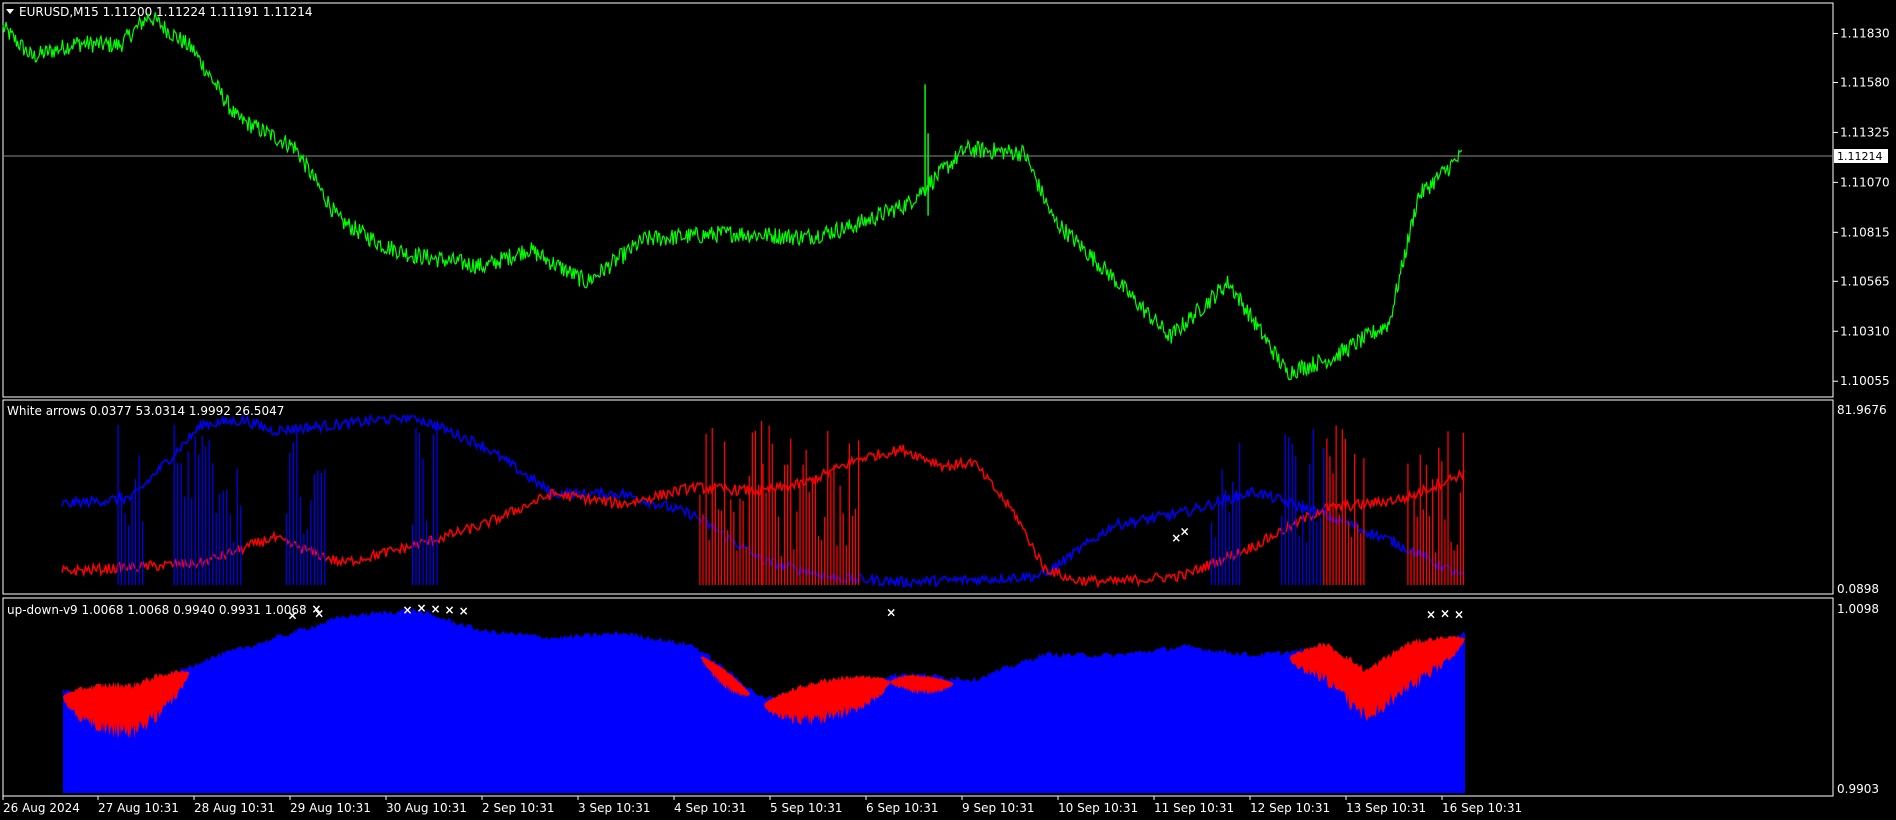  I want to click on up-down-ymax: 1.0098, so click(1858, 609).